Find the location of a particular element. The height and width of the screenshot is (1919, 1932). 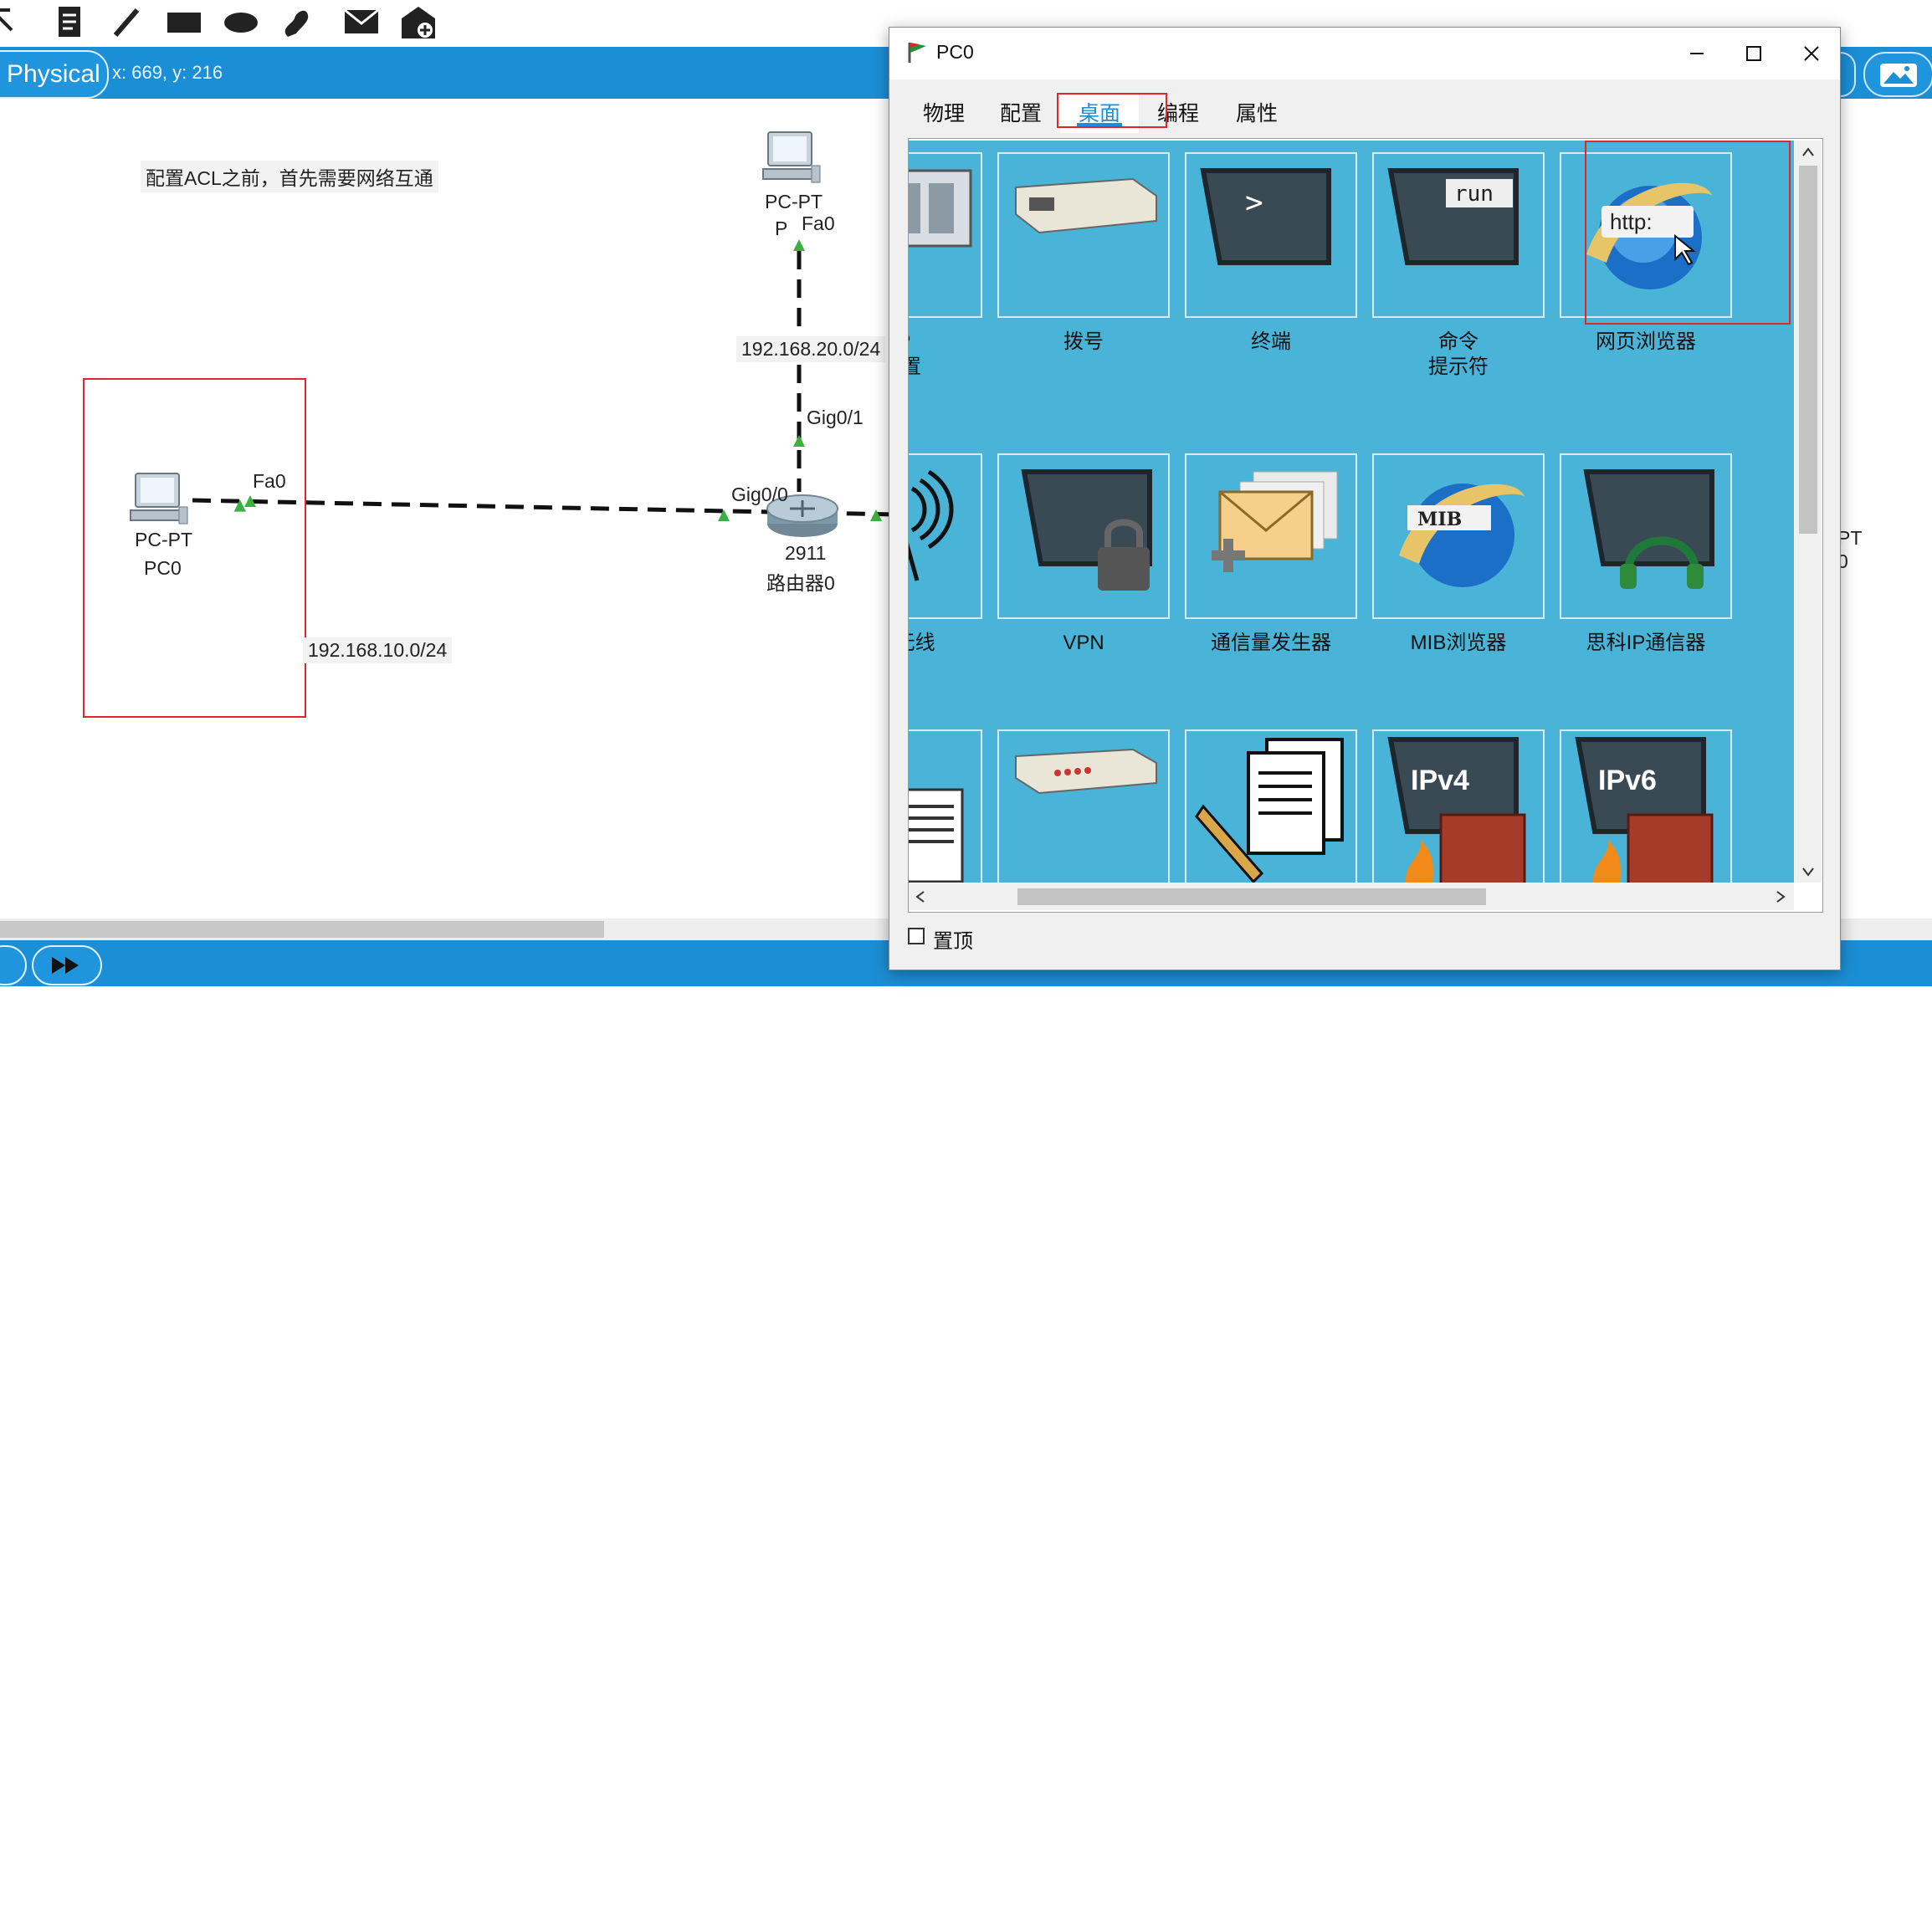

network-label-left: 192.168.10.0/24 is located at coordinates (378, 650).